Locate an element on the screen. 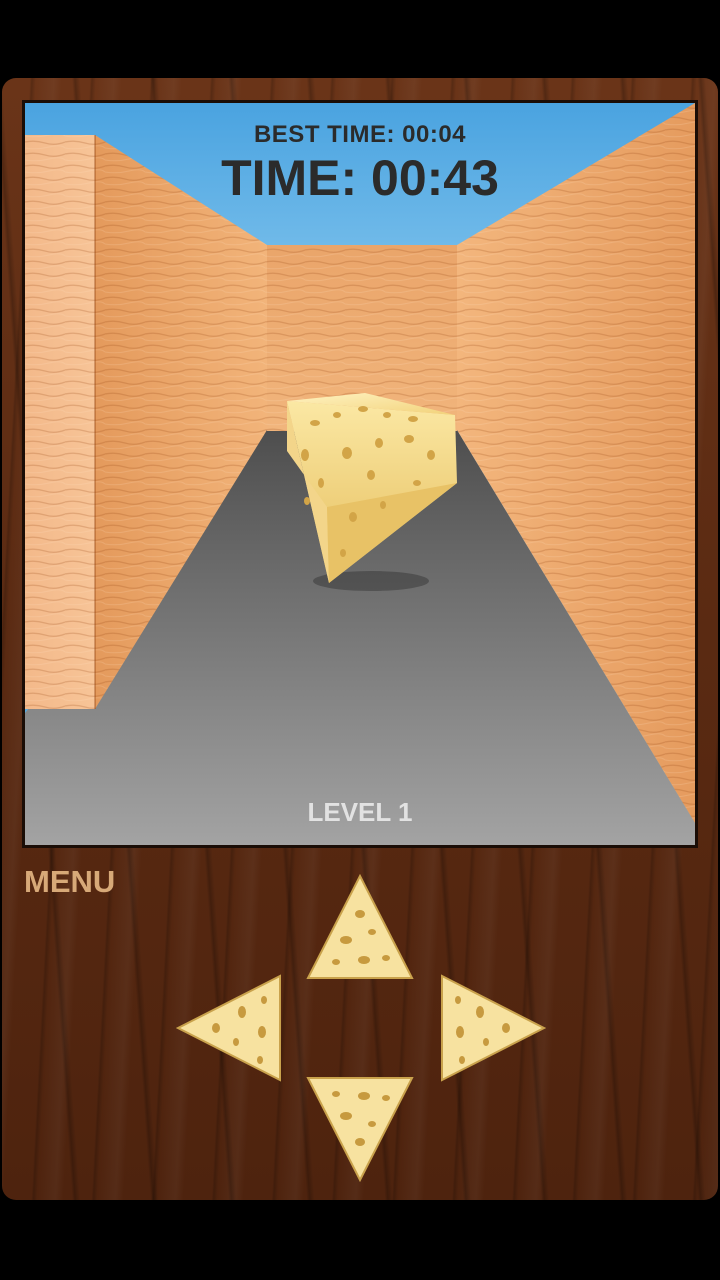 This screenshot has height=1280, width=720. move-up-button is located at coordinates (360, 927).